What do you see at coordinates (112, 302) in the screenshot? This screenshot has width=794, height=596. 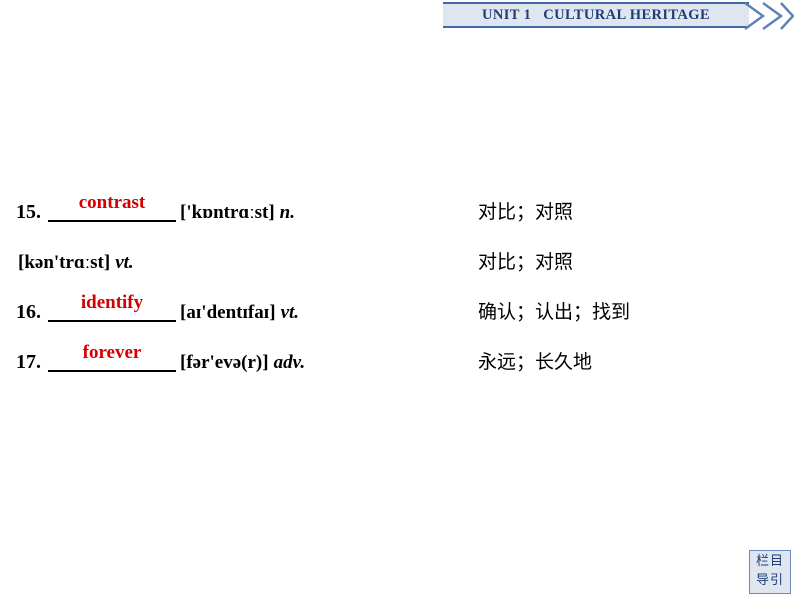 I see `answer-text: identify` at bounding box center [112, 302].